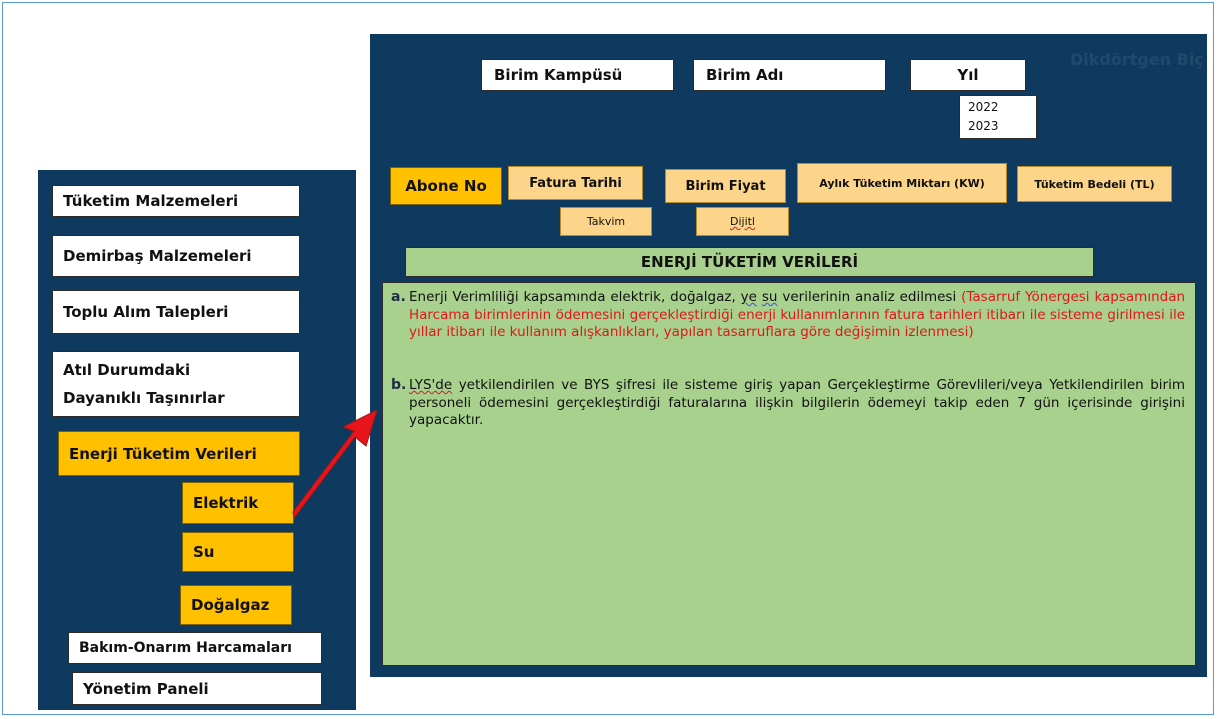  Describe the element at coordinates (230, 605) in the screenshot. I see `sidebar-item-label: Doğalgaz` at that location.